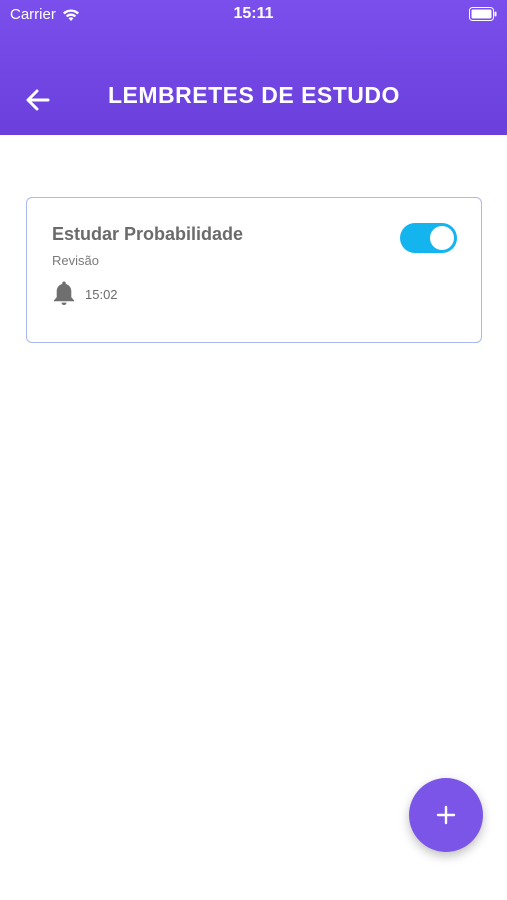  Describe the element at coordinates (254, 95) in the screenshot. I see `page-title: LEMBRETES DE ESTUDO` at that location.